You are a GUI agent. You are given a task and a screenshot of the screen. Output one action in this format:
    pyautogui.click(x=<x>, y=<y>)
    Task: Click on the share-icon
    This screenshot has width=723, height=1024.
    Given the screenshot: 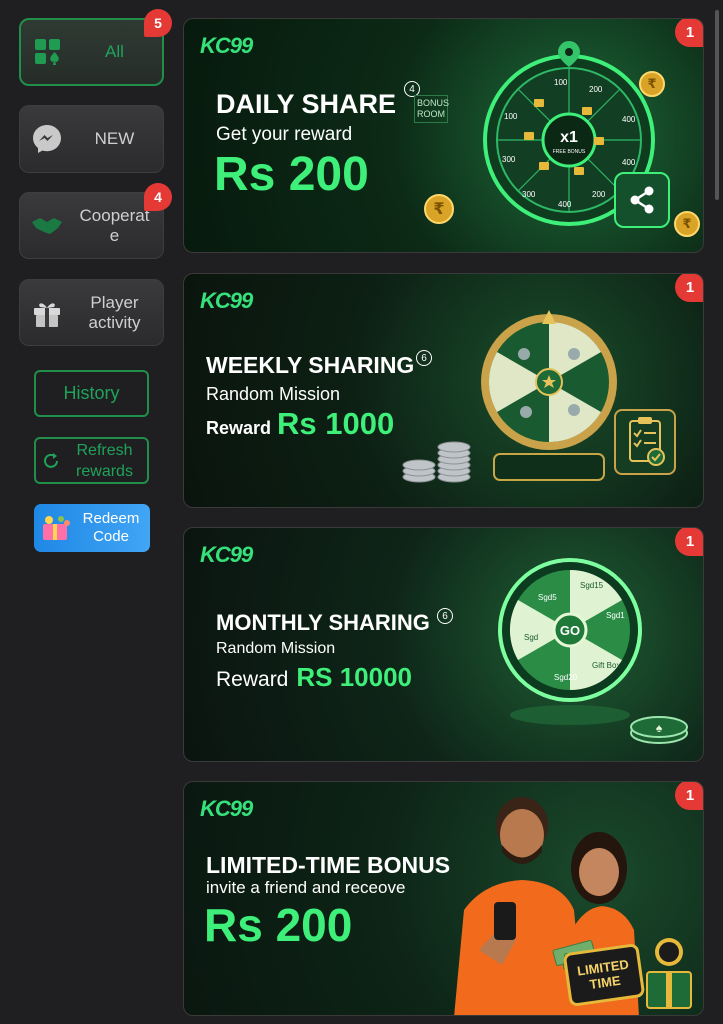 What is the action you would take?
    pyautogui.click(x=642, y=200)
    